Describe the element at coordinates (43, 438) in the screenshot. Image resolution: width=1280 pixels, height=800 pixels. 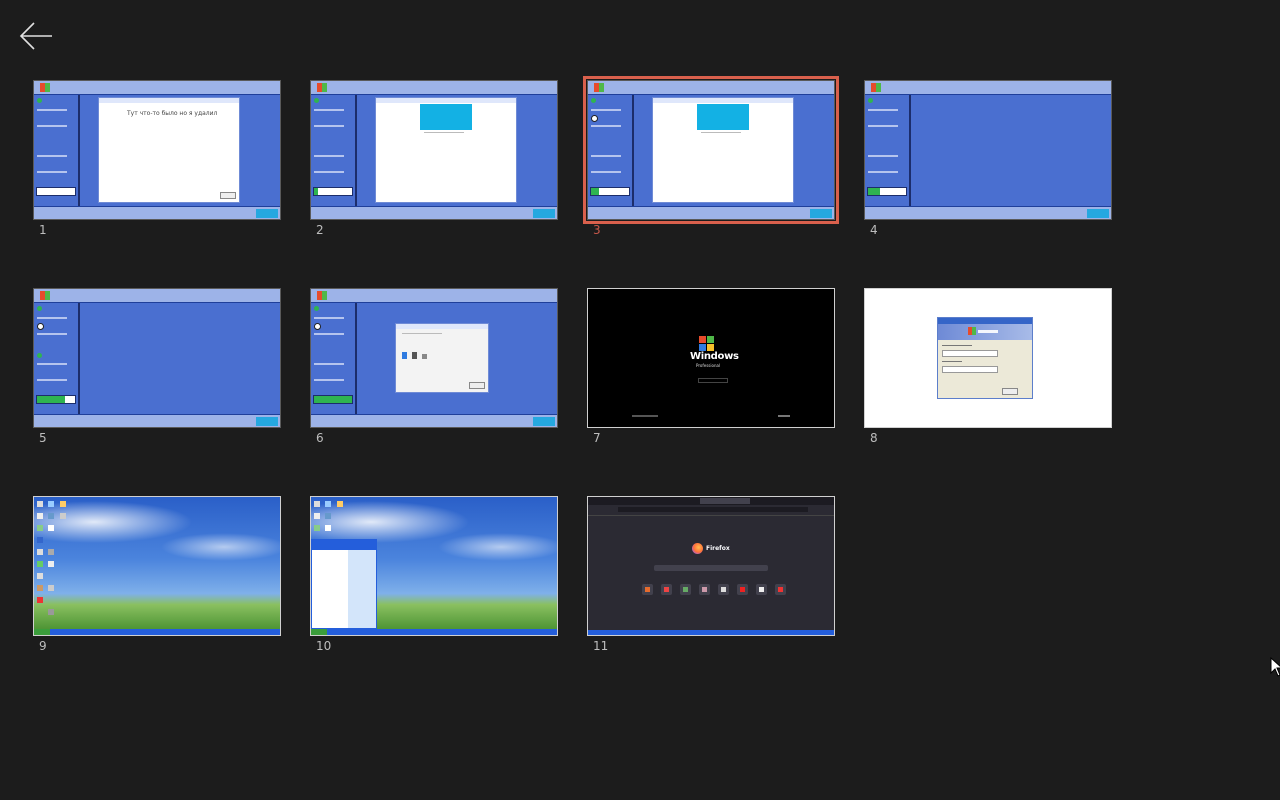
I see `thumbnail-number: 5` at that location.